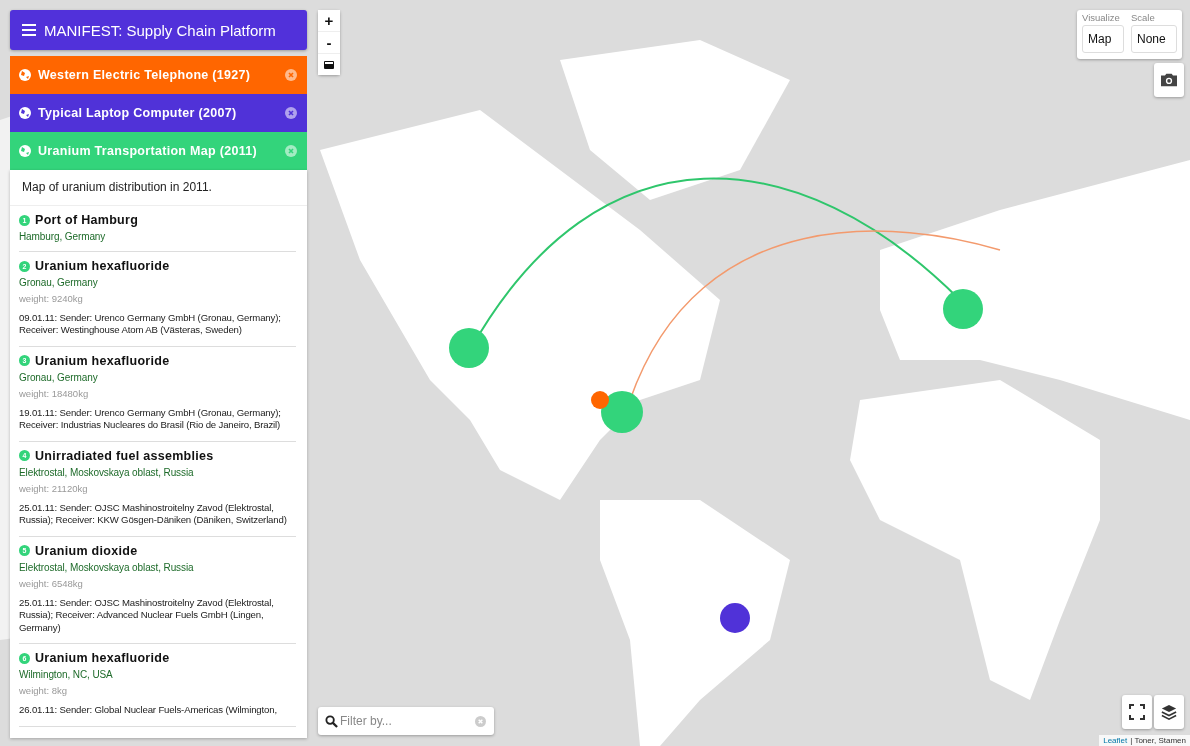  What do you see at coordinates (44, 691) in the screenshot?
I see `item-weight: weight: 8kg` at bounding box center [44, 691].